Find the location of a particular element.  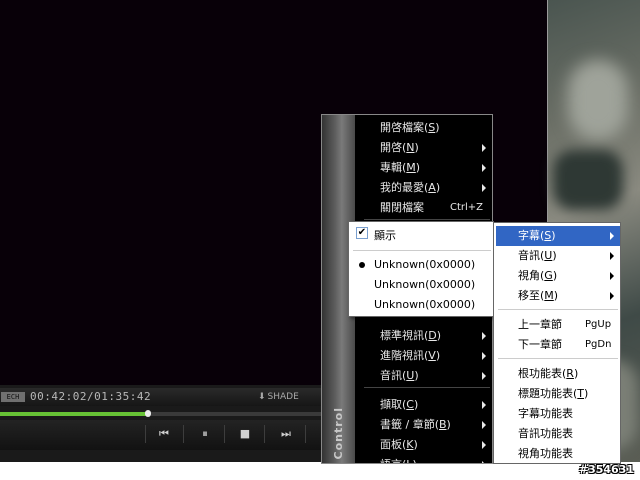

menu-highlight is located at coordinates (558, 236).